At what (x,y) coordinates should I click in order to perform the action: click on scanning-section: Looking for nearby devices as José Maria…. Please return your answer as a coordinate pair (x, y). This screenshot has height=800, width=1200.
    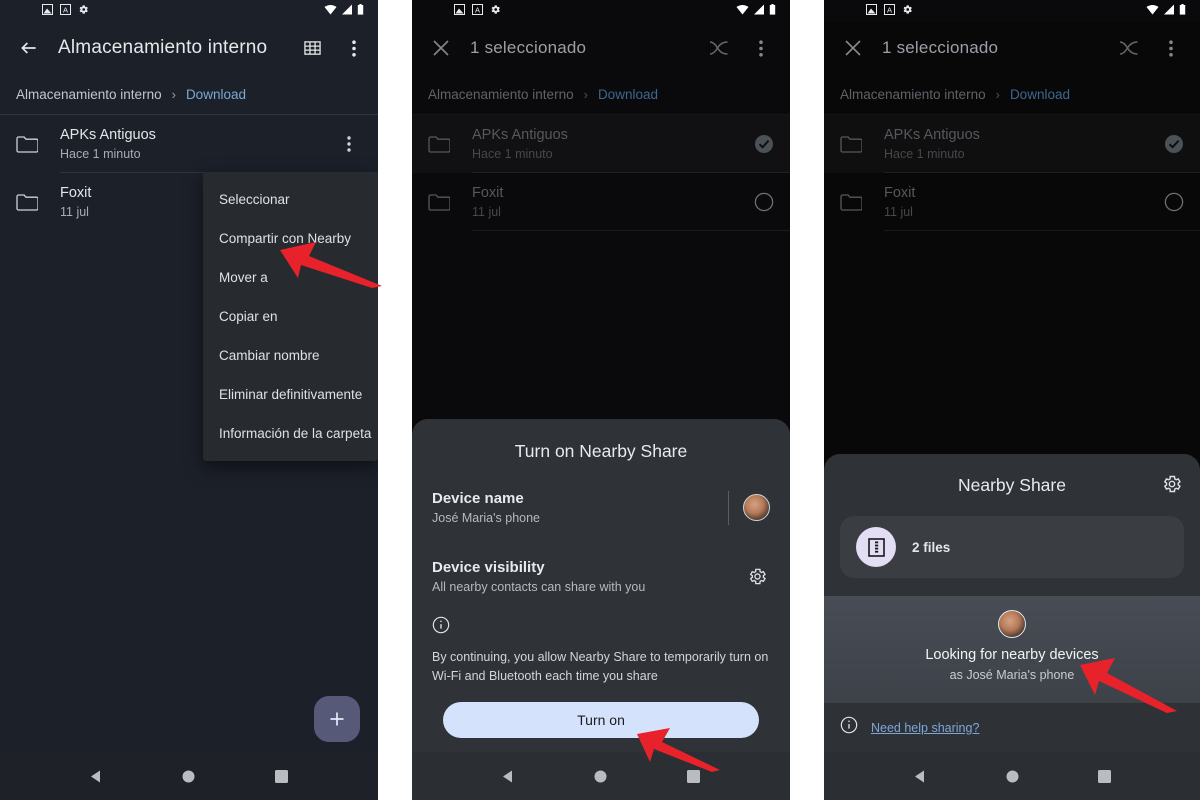
    Looking at the image, I should click on (1012, 649).